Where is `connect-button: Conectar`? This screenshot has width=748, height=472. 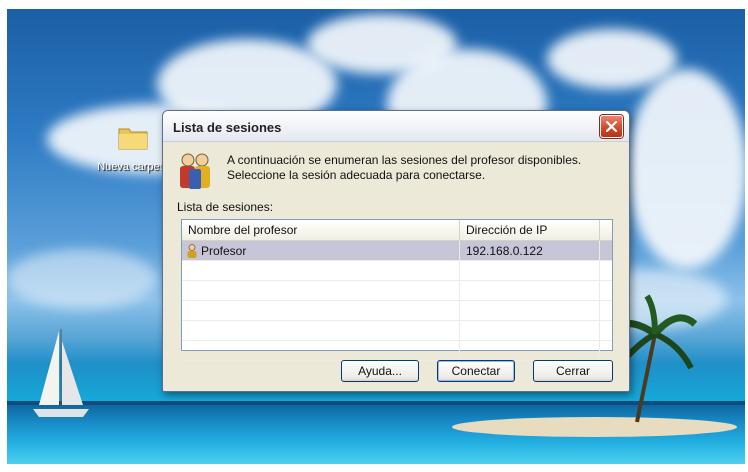 connect-button: Conectar is located at coordinates (476, 371).